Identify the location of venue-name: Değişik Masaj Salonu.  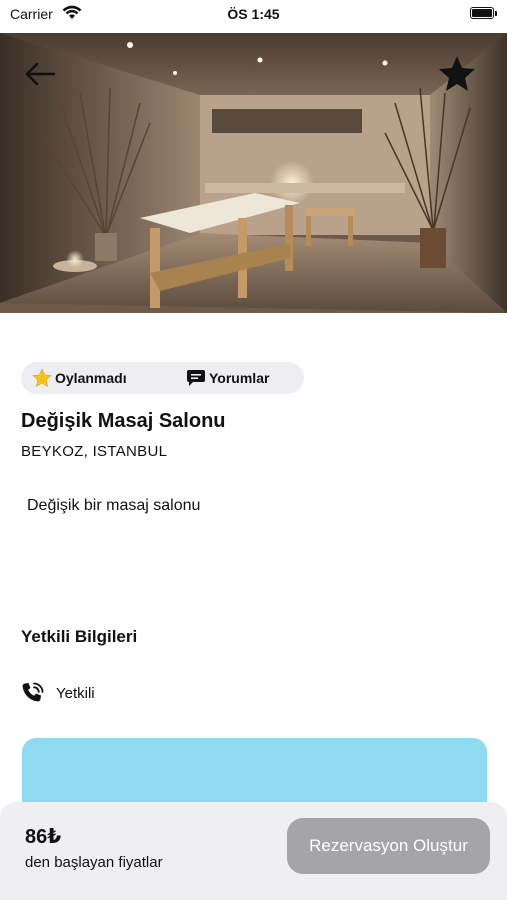
(123, 421).